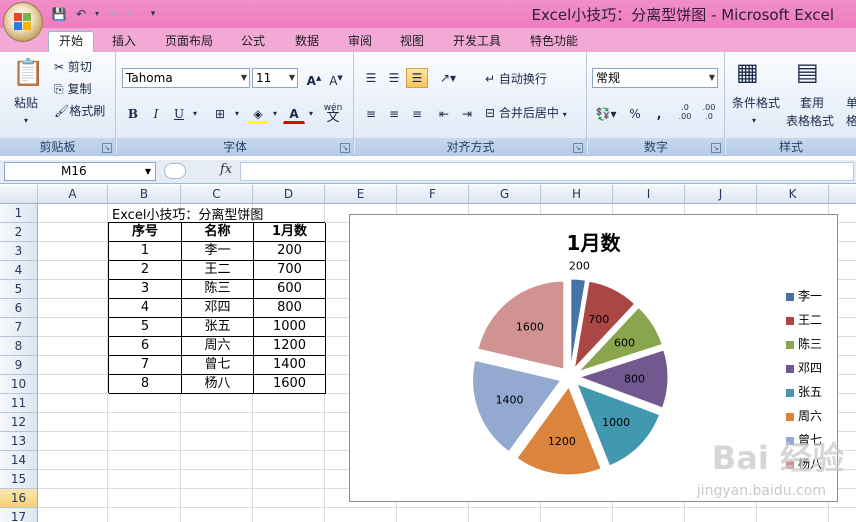  I want to click on increase-indent-button: ⇥, so click(467, 114).